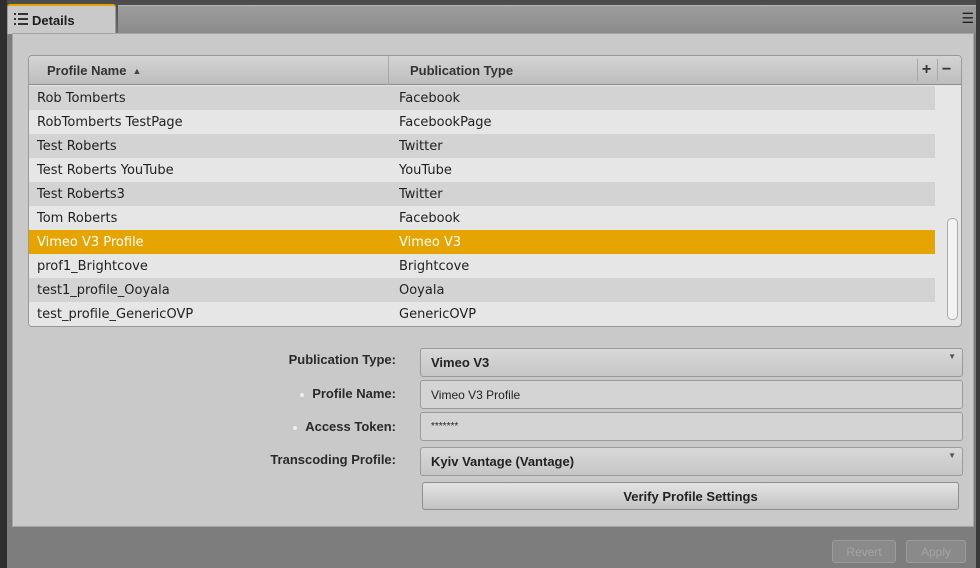 The height and width of the screenshot is (568, 980). Describe the element at coordinates (691, 362) in the screenshot. I see `publication-type-select: Vimeo V3 ▼` at that location.